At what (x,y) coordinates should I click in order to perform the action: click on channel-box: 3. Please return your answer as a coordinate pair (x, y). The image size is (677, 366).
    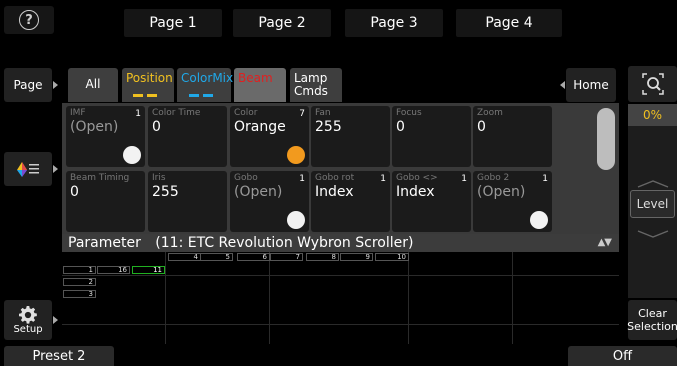
    Looking at the image, I should click on (79, 294).